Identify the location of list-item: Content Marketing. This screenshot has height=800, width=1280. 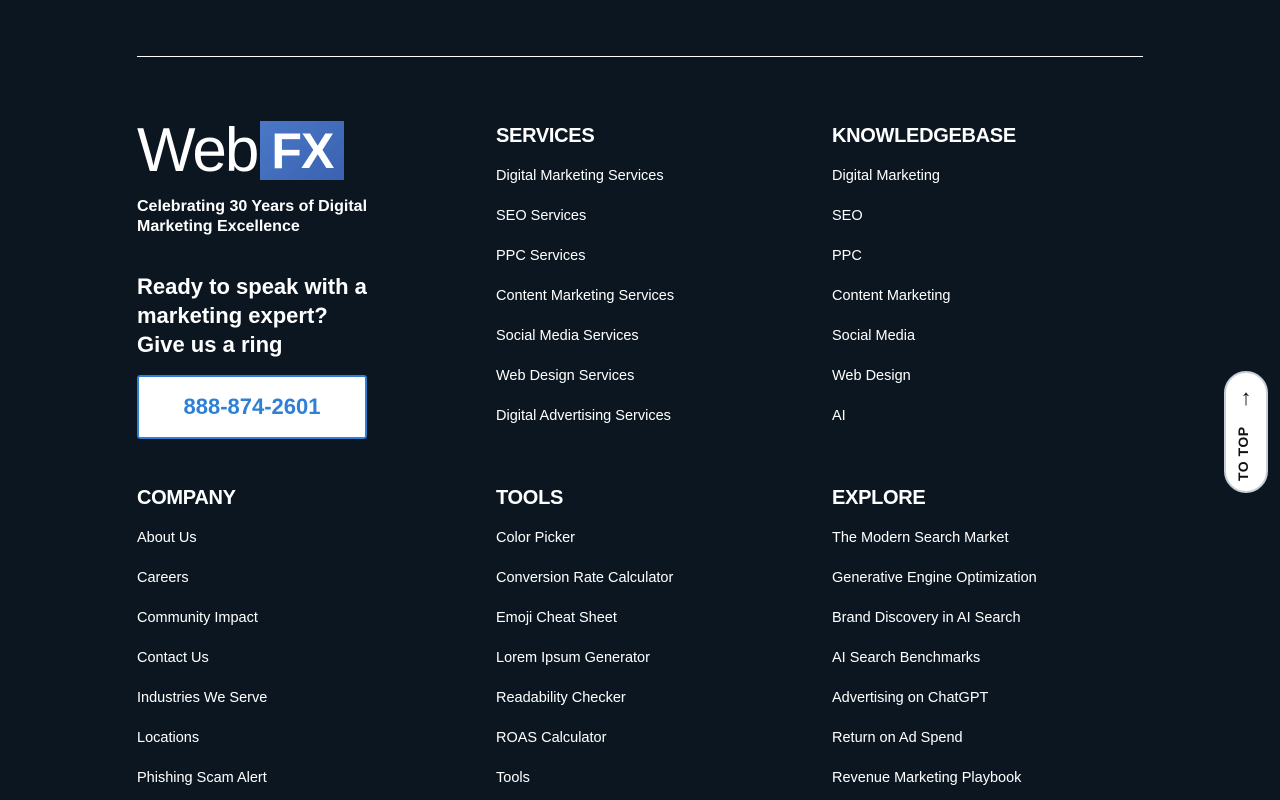
(924, 307).